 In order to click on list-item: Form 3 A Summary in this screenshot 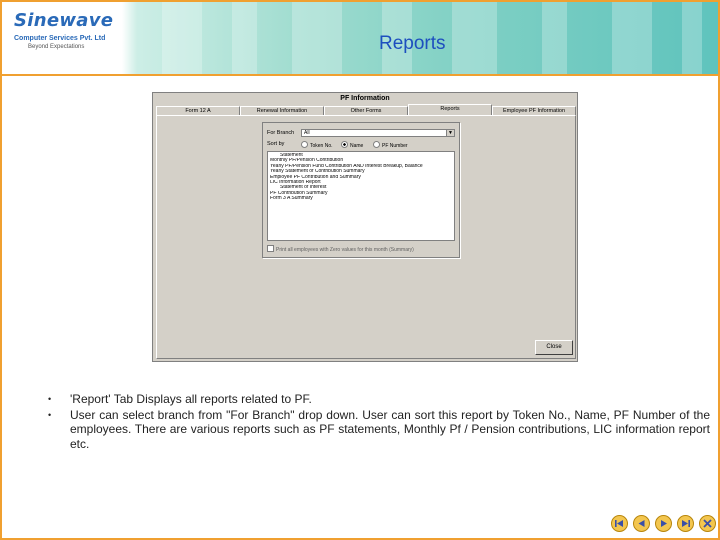, I will do `click(361, 198)`.